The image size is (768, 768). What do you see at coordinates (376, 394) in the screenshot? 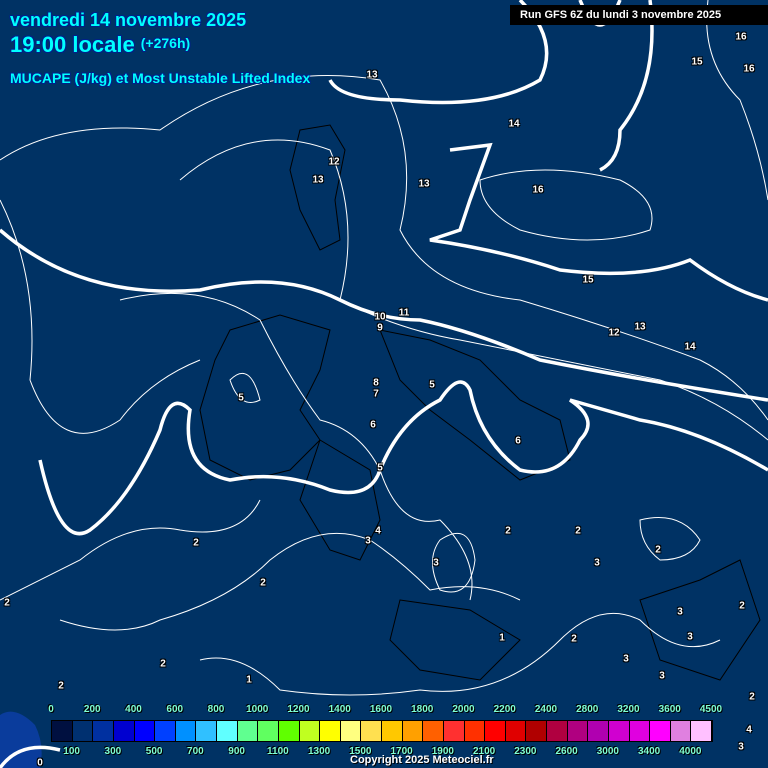
I see `contour-label: 7` at bounding box center [376, 394].